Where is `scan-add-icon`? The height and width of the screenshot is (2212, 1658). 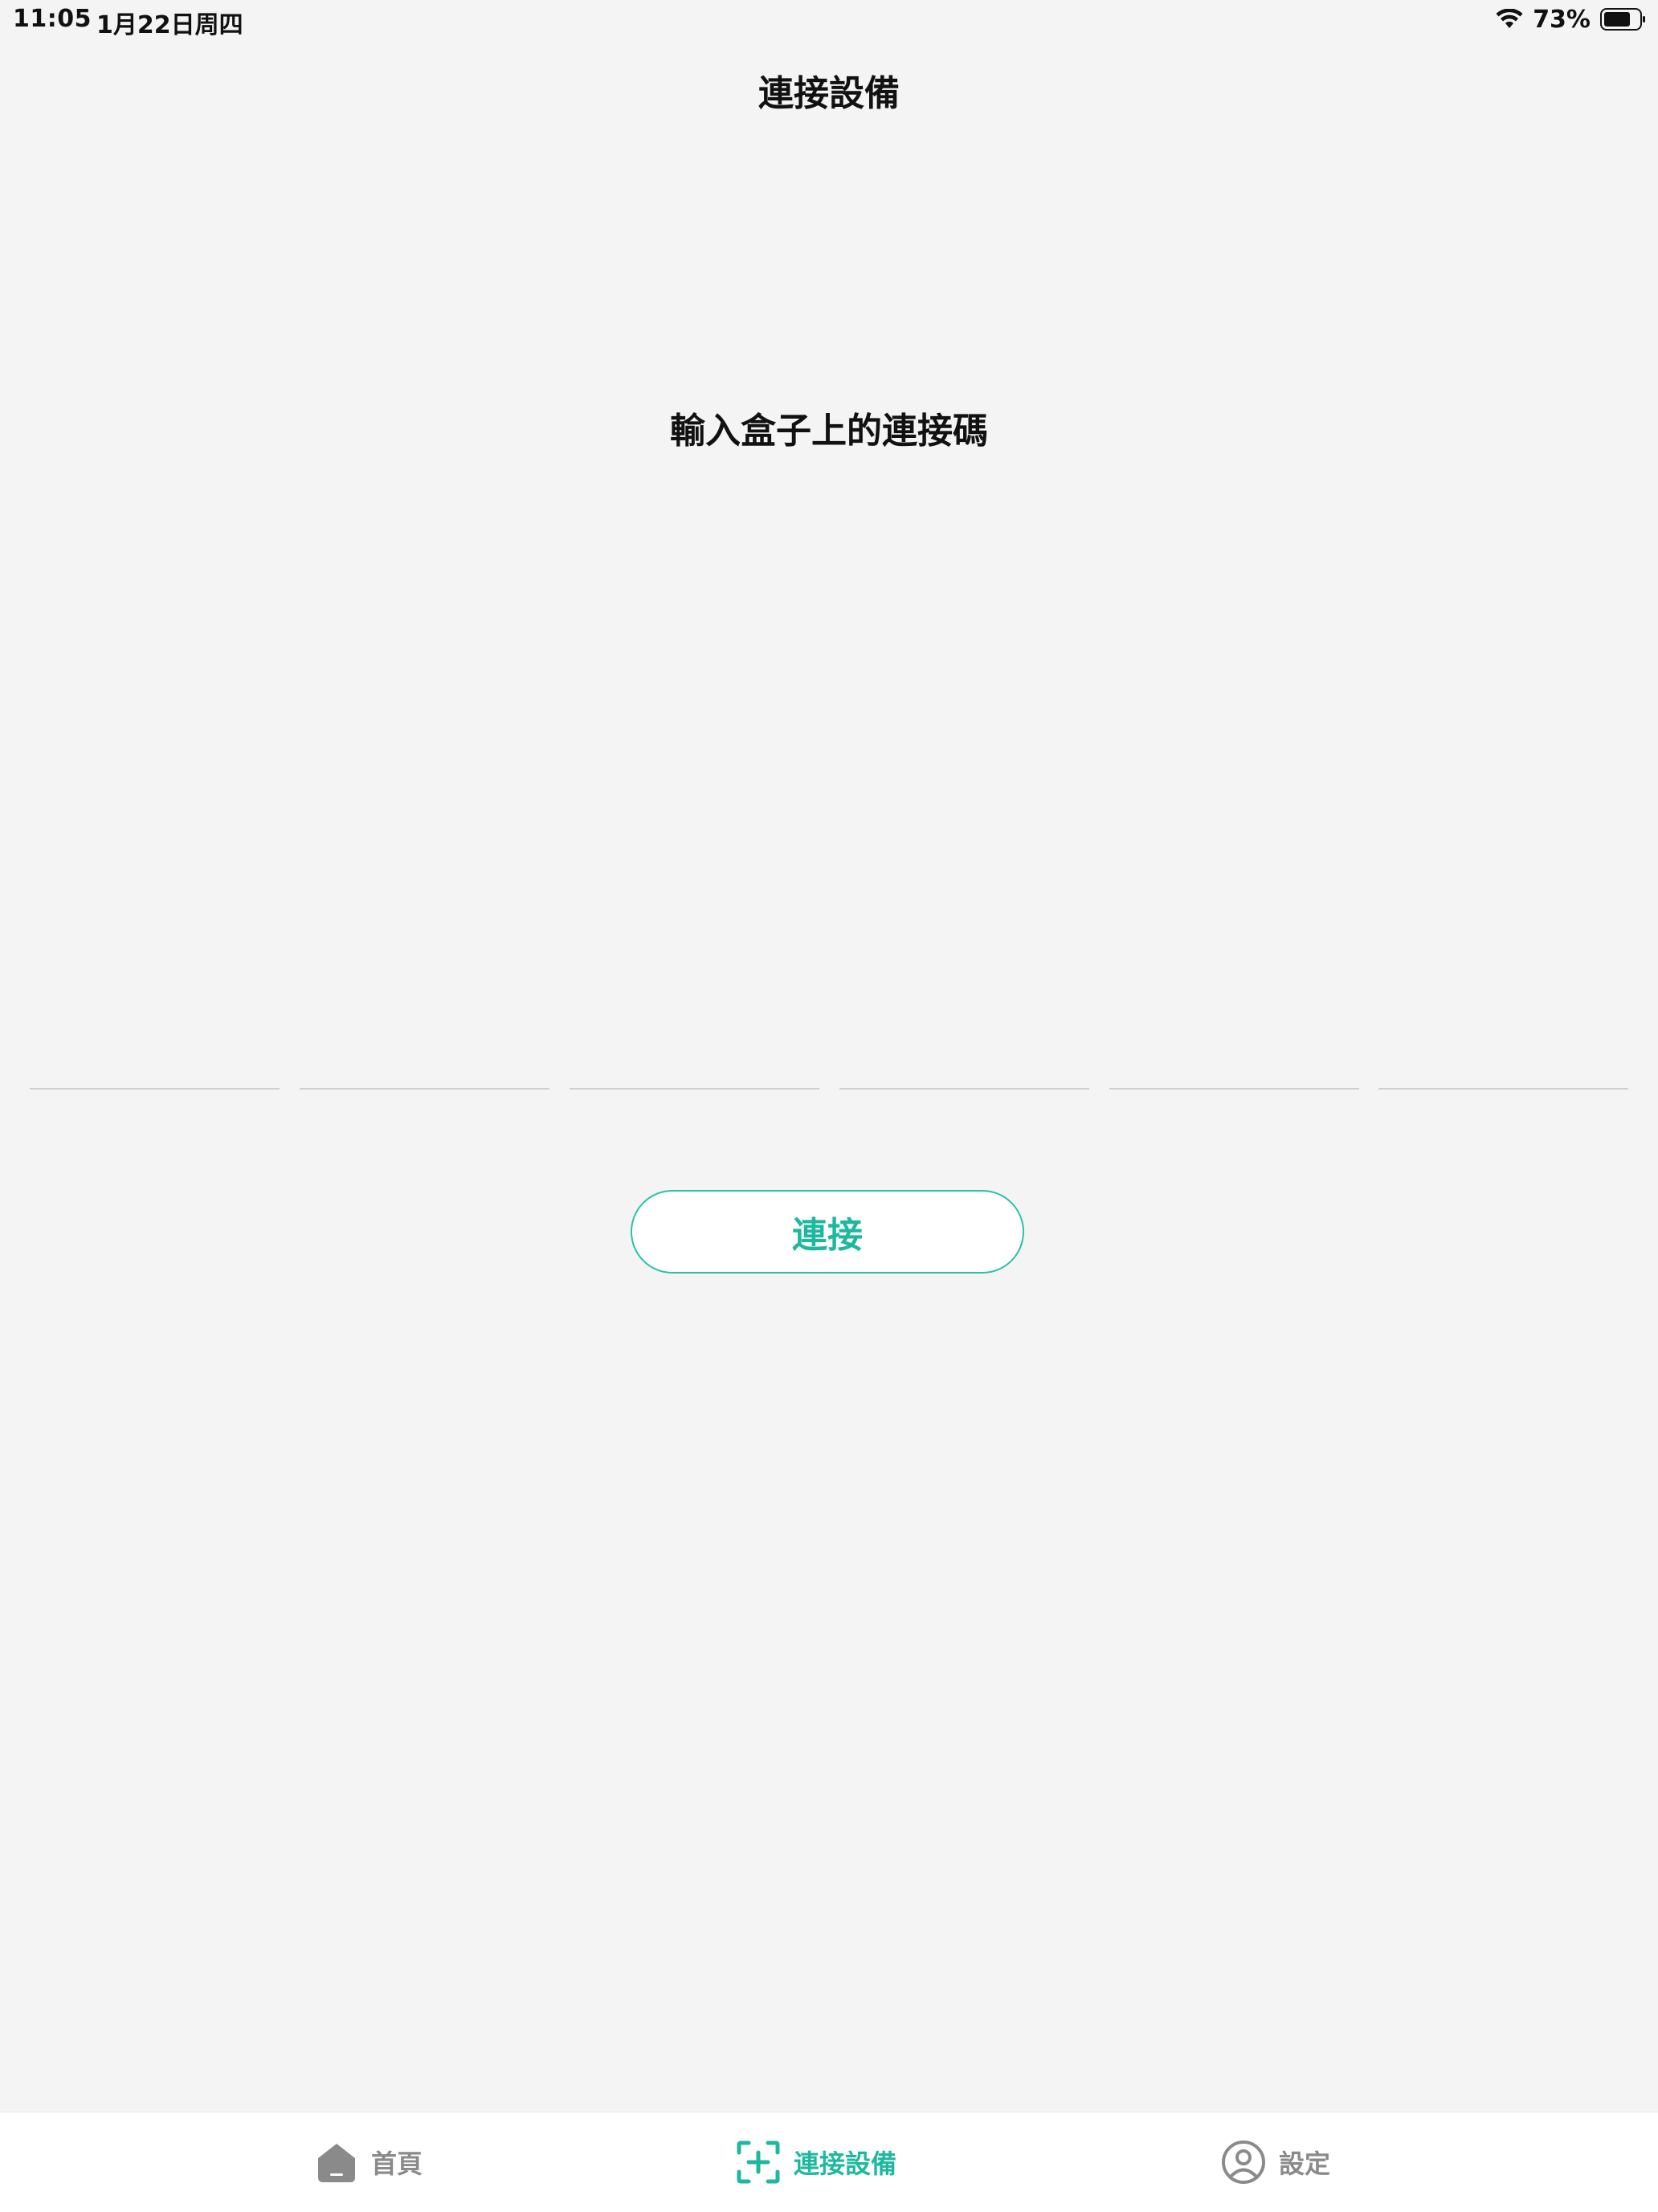
scan-add-icon is located at coordinates (758, 2163).